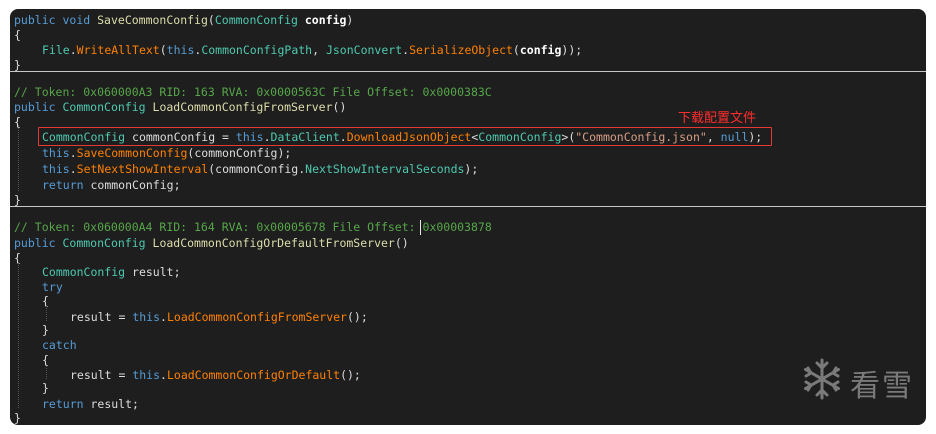 The image size is (936, 434). I want to click on comment-token: 0x00003878, so click(457, 227).